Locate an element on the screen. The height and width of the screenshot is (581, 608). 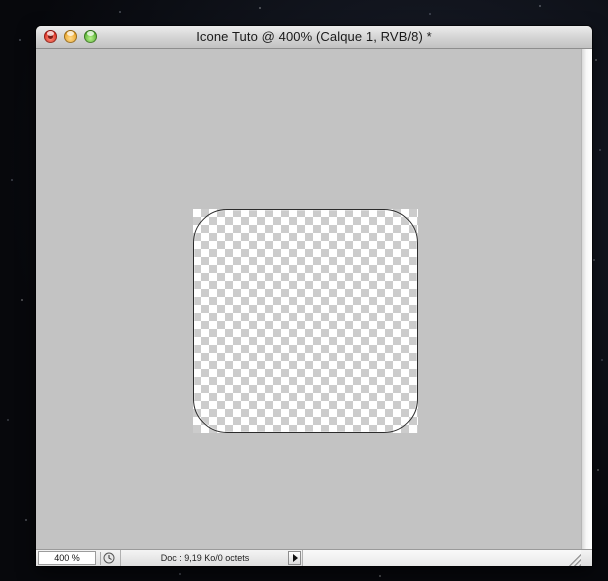
rounded-rectangle-path is located at coordinates (305, 321).